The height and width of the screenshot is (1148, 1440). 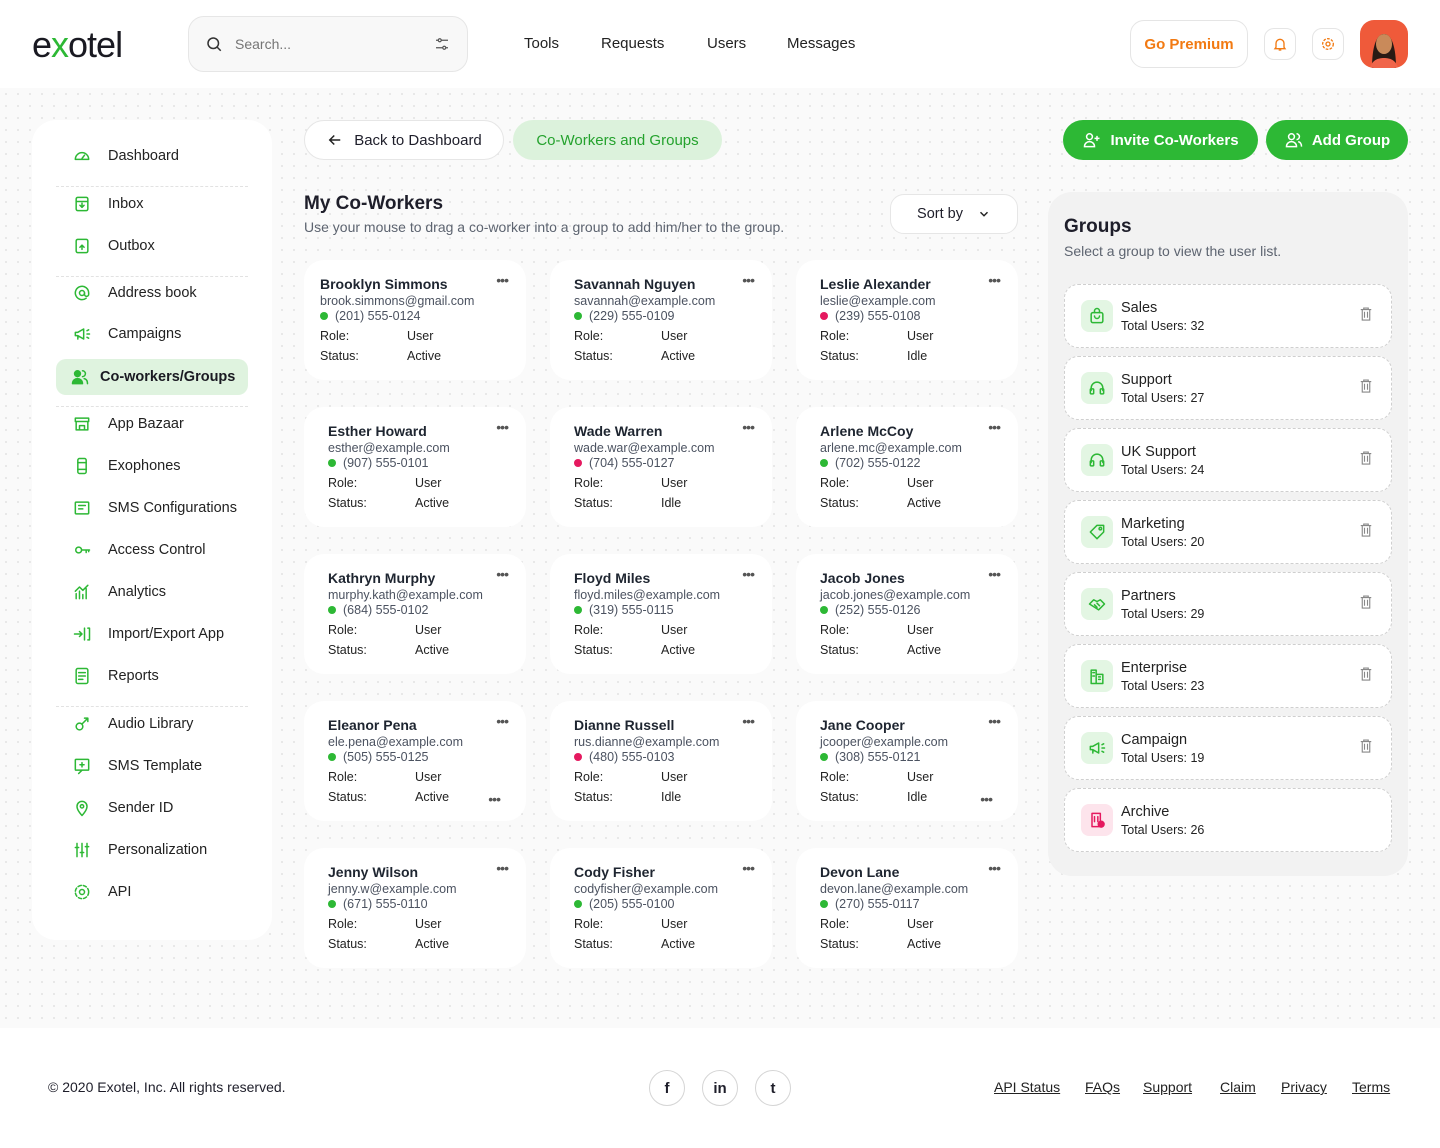 What do you see at coordinates (152, 156) in the screenshot?
I see `sidebar-item-dashboard: Dashboard` at bounding box center [152, 156].